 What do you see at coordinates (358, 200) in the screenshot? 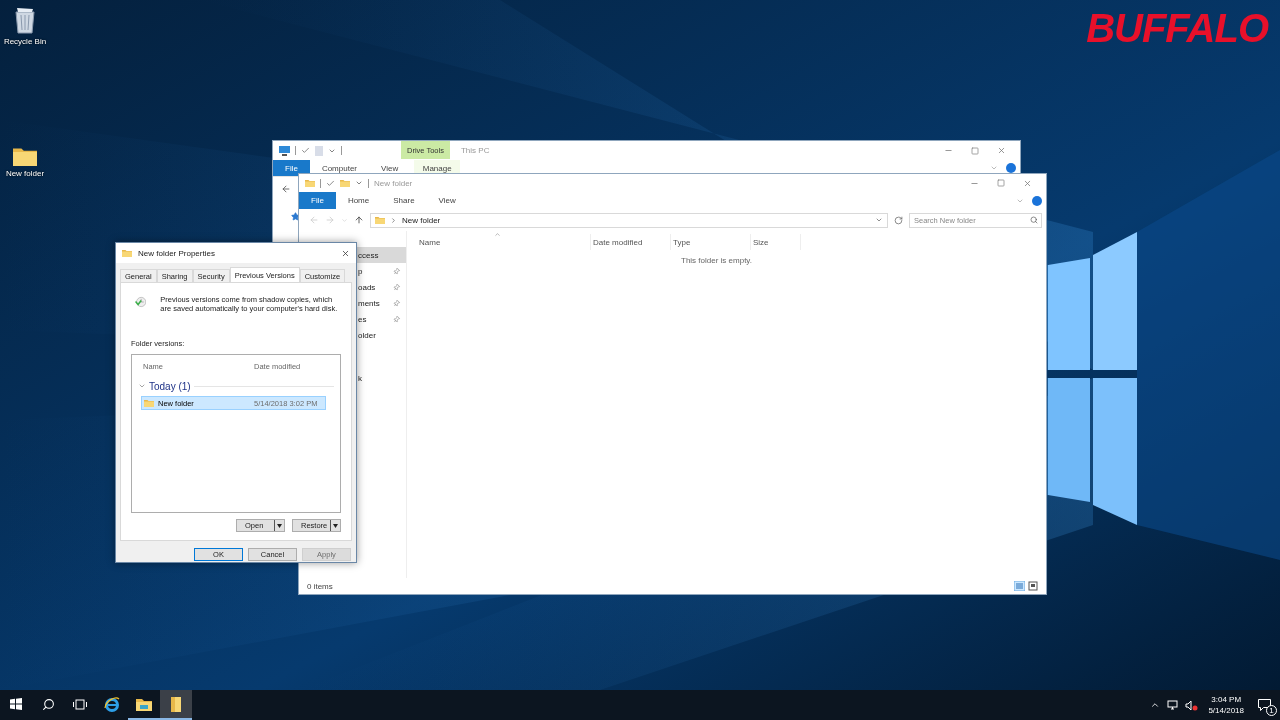
I see `ribbon-tab: Home` at bounding box center [358, 200].